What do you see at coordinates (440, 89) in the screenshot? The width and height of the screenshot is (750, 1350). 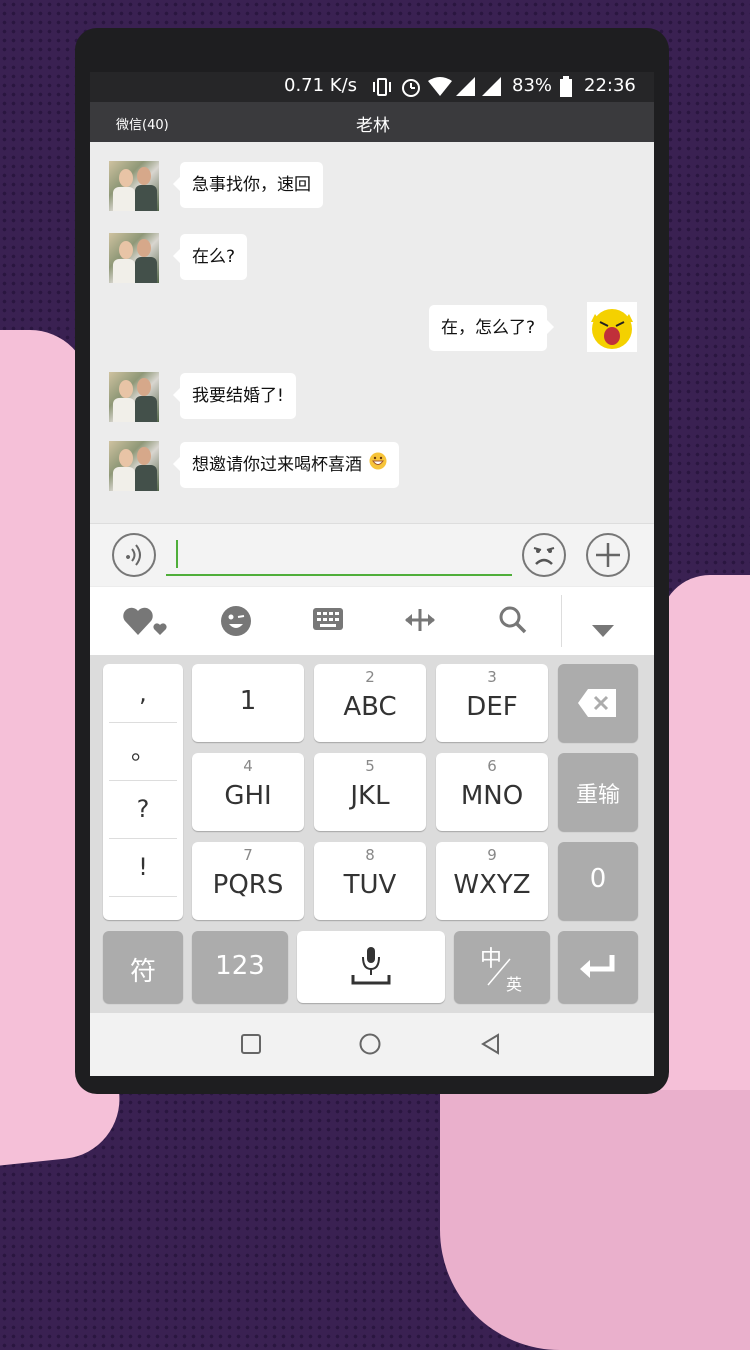 I see `wifi-icon` at bounding box center [440, 89].